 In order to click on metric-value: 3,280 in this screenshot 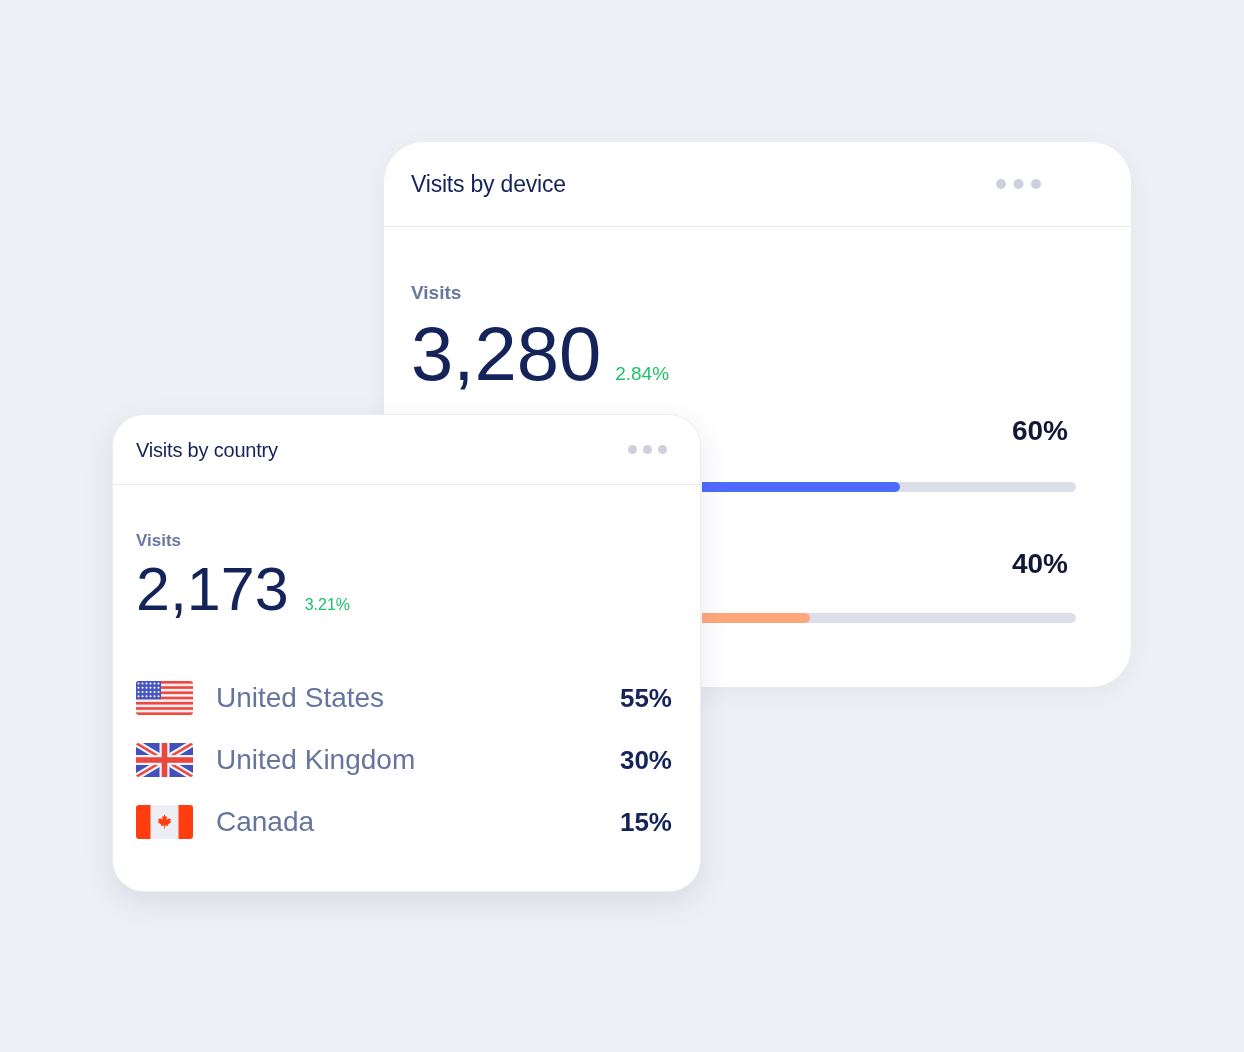, I will do `click(506, 354)`.